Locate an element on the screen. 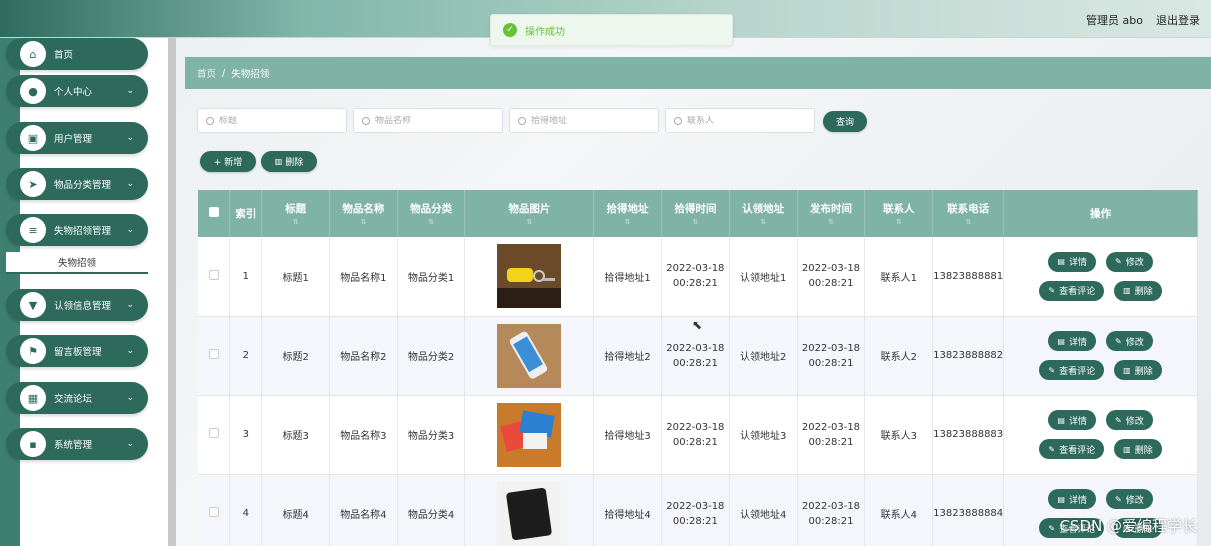 This screenshot has height=546, width=1211. address-search-field is located at coordinates (584, 120).